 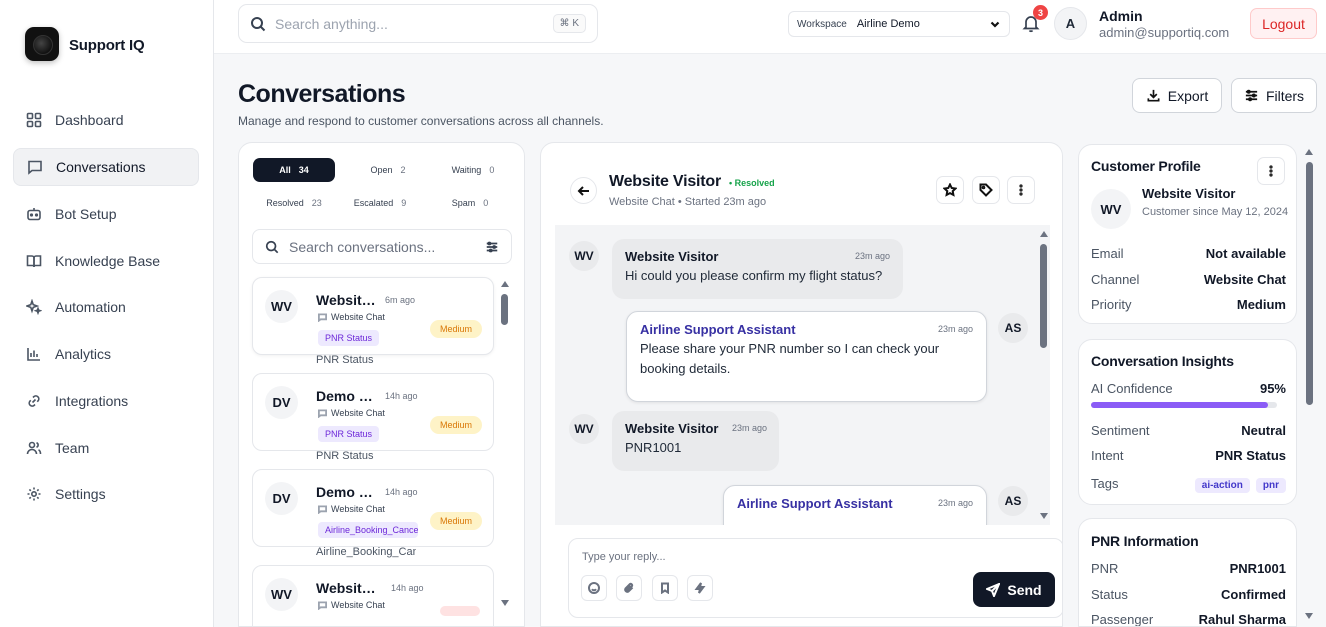 What do you see at coordinates (1189, 193) in the screenshot?
I see `customer-name: Website Visitor` at bounding box center [1189, 193].